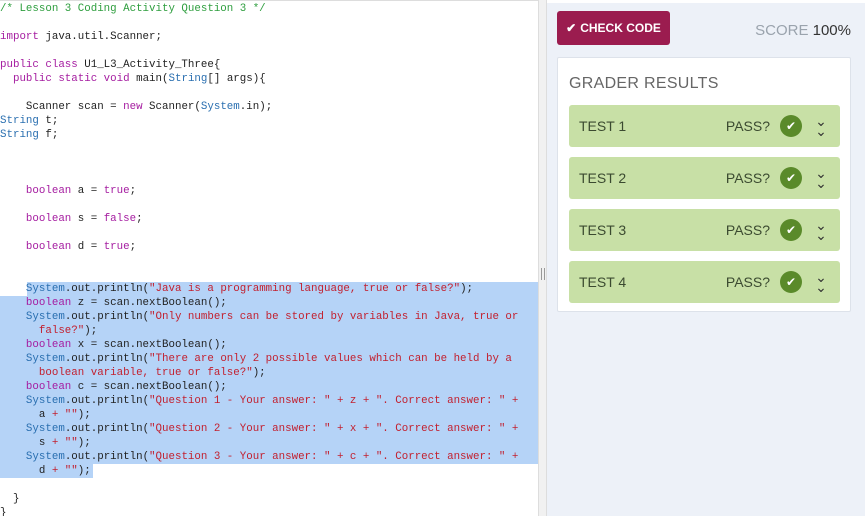  I want to click on code-line: false?");, so click(269, 331).